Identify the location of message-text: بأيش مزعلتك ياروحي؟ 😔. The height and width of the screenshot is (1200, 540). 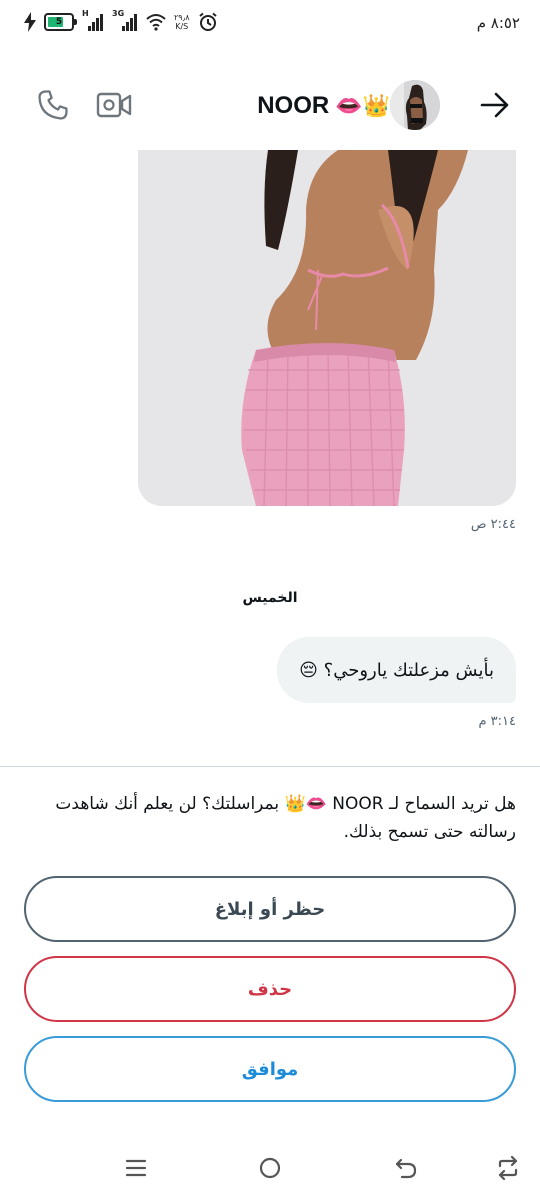
(396, 670).